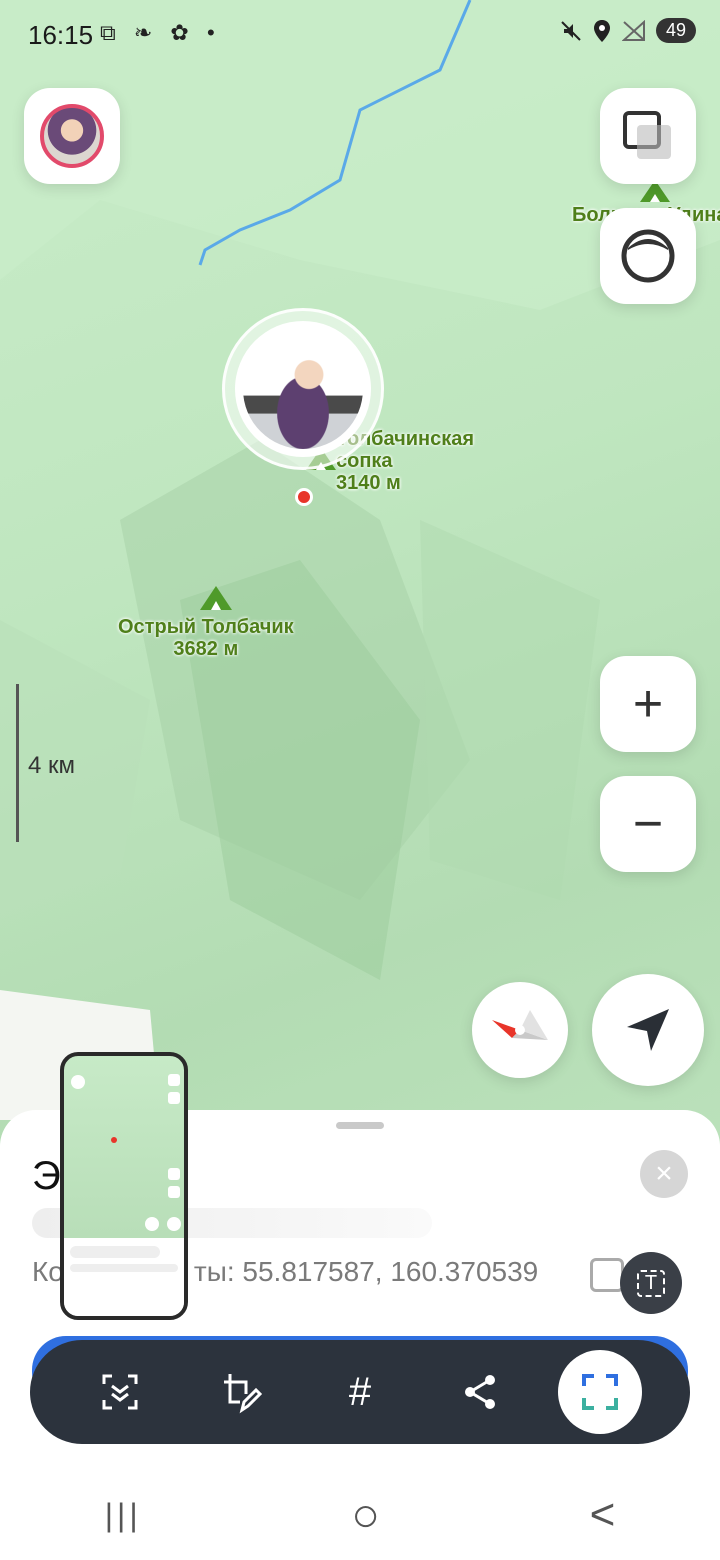  I want to click on profile-button, so click(72, 136).